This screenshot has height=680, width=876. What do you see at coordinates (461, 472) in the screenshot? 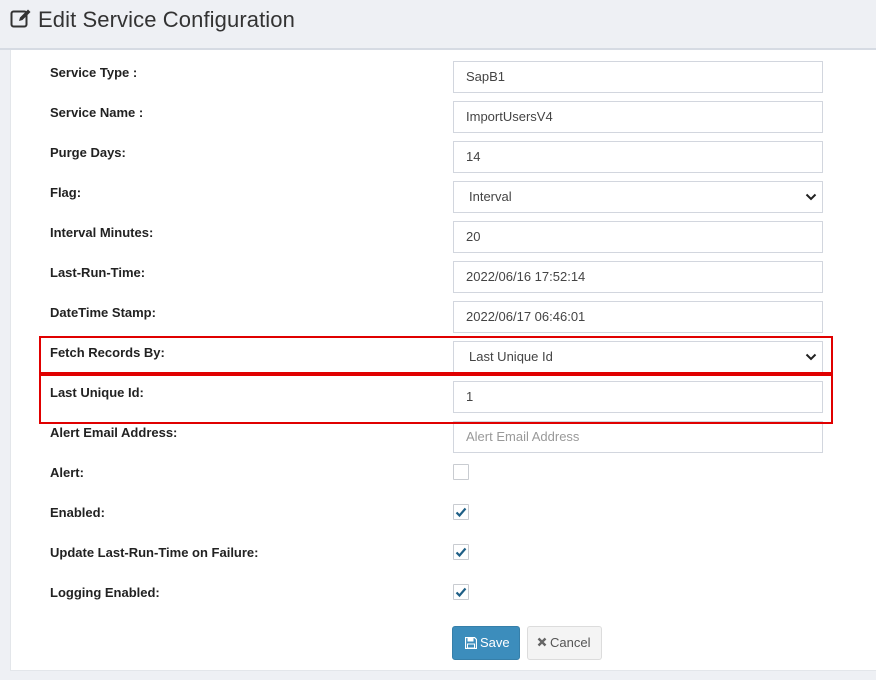
I see `alert-checkbox` at bounding box center [461, 472].